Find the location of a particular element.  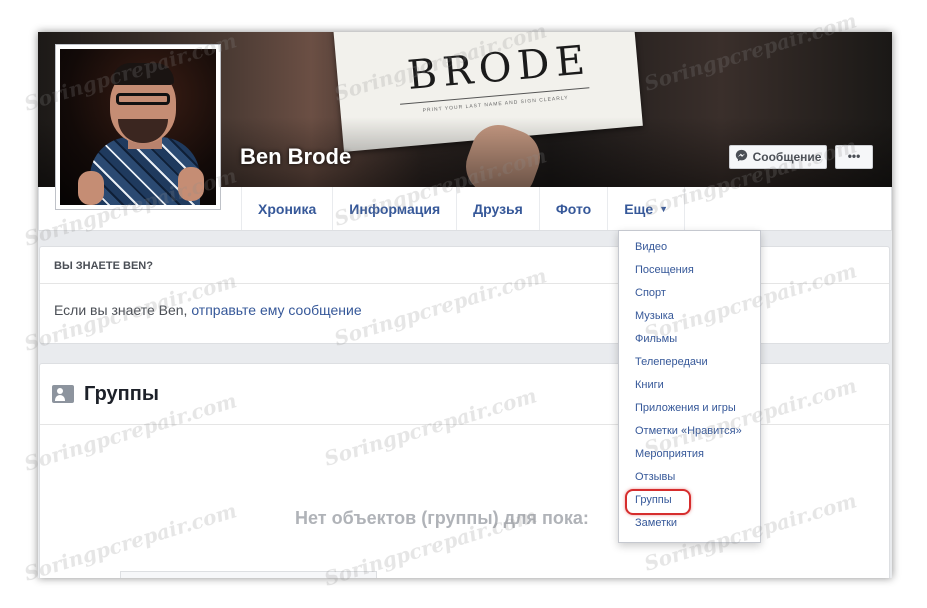

profile-name: Ben Brode is located at coordinates (295, 157).